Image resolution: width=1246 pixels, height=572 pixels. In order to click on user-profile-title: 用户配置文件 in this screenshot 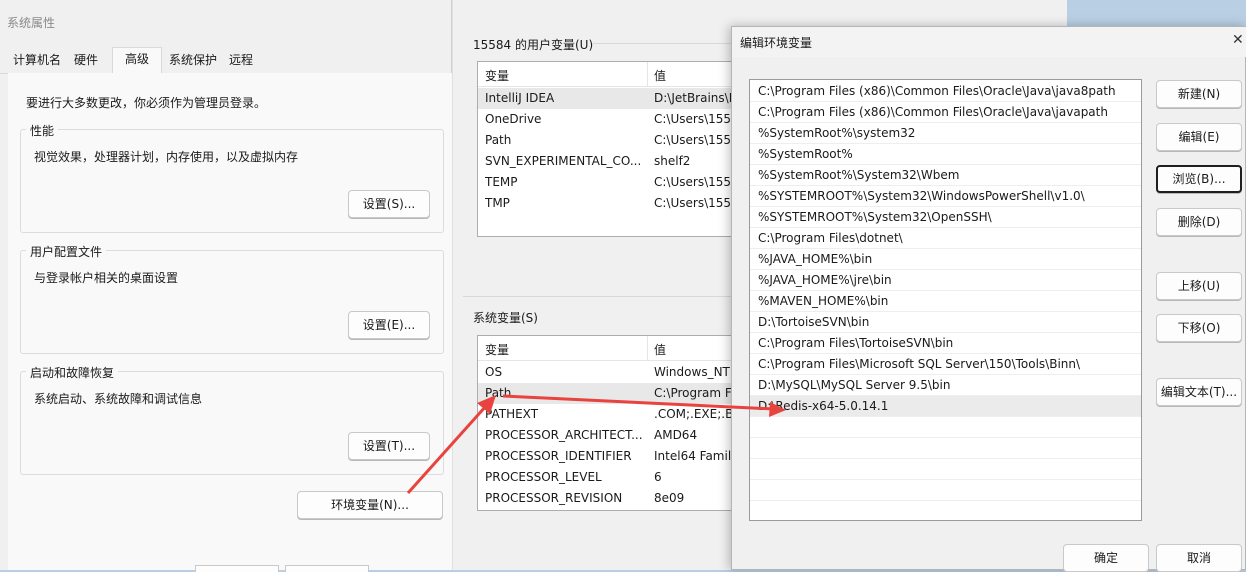, I will do `click(66, 251)`.